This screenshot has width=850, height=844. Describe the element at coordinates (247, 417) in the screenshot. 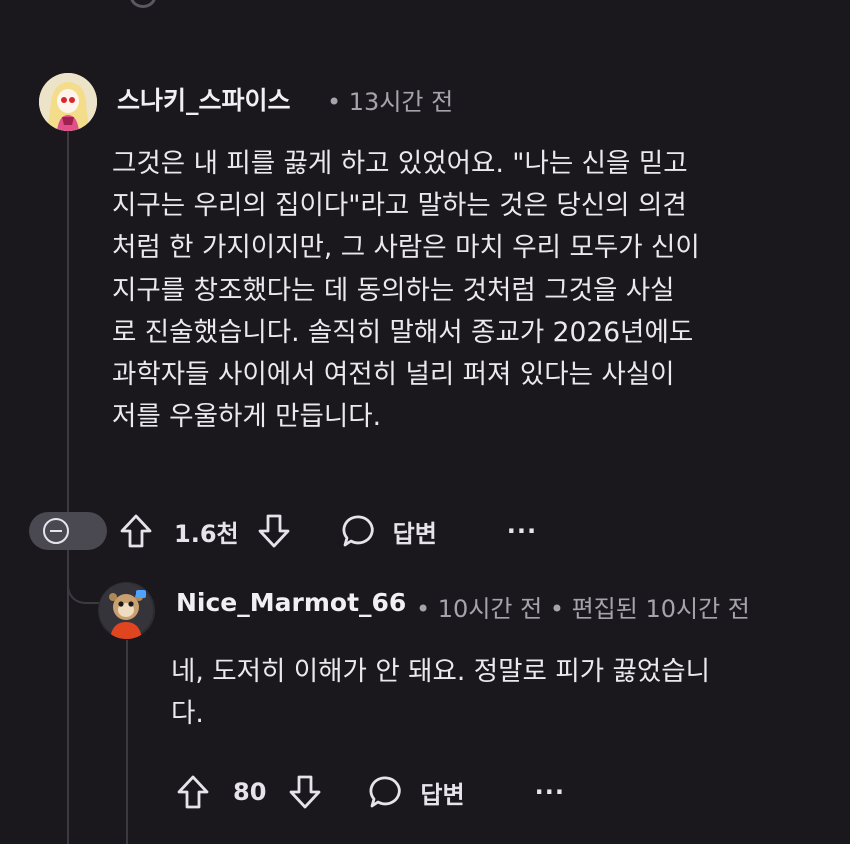

I see `comment-line: 저를 우울하게 만듭니다.` at that location.